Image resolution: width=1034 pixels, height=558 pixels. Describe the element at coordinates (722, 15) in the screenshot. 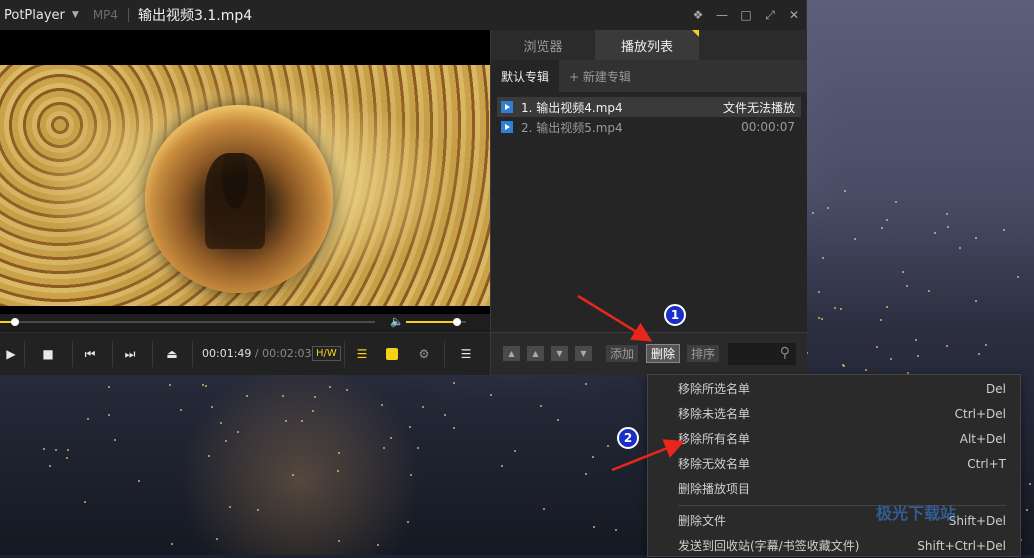

I see `minimize-icon: —` at that location.